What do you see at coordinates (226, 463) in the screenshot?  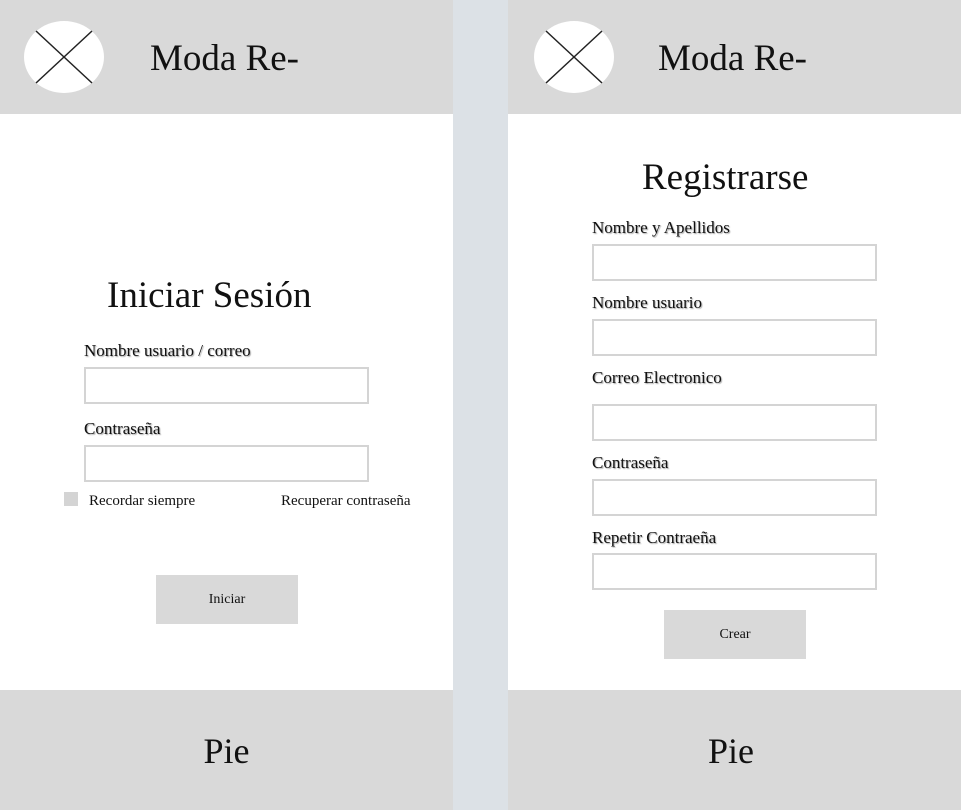 I see `password-input` at bounding box center [226, 463].